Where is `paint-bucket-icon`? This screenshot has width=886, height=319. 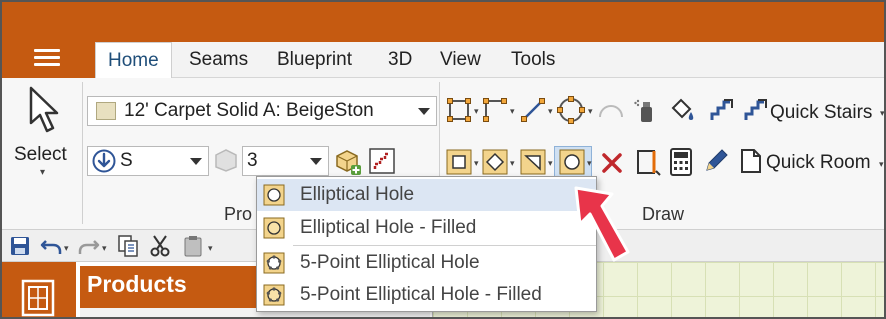
paint-bucket-icon is located at coordinates (682, 110).